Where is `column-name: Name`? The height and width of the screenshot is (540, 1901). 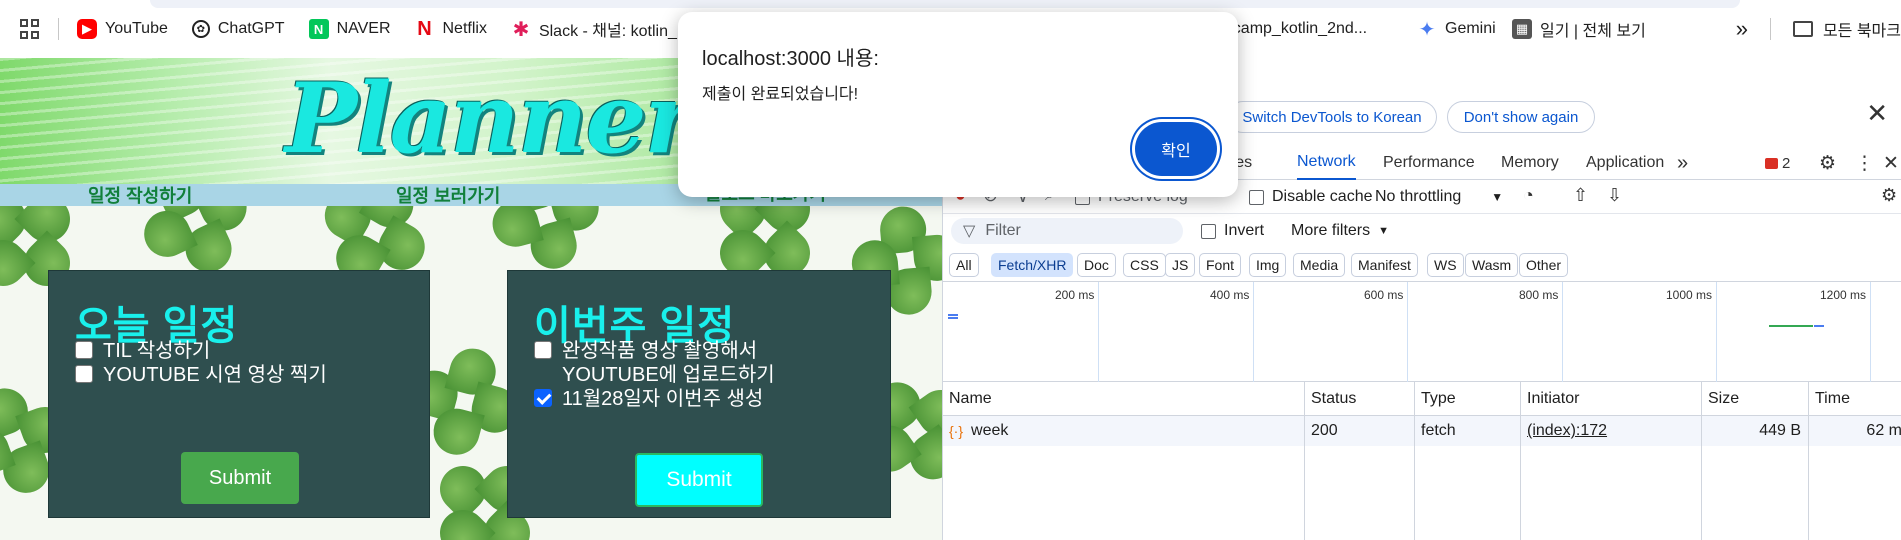
column-name: Name is located at coordinates (967, 398).